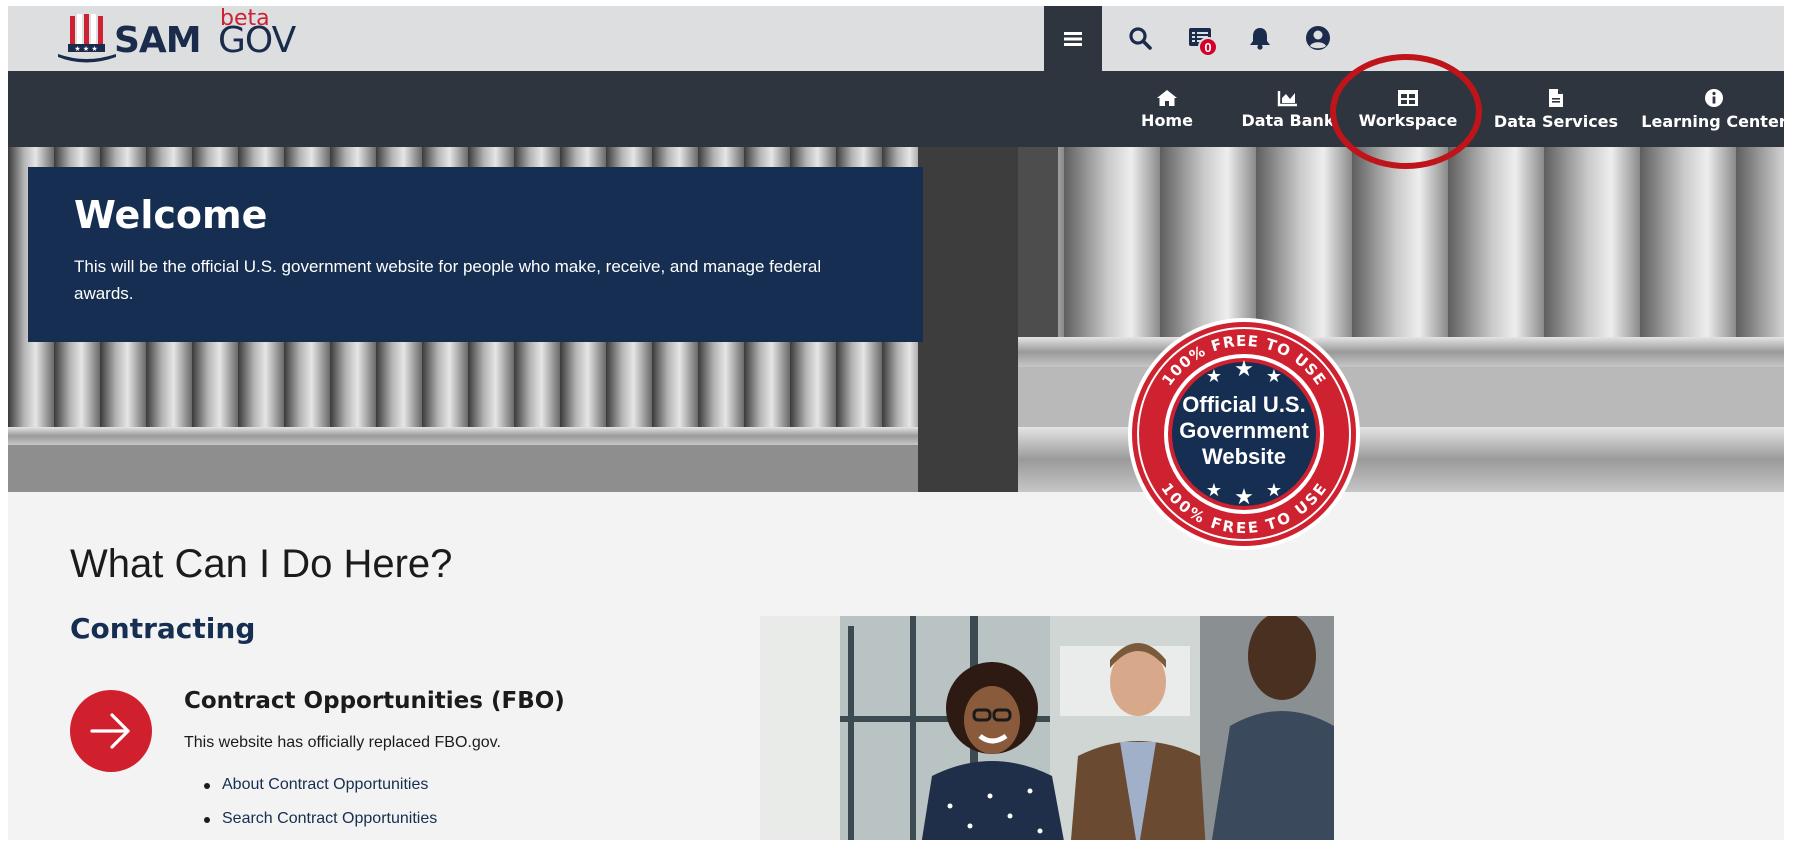 This screenshot has height=846, width=1794. What do you see at coordinates (1556, 109) in the screenshot?
I see `nav-data-services: Data Services` at bounding box center [1556, 109].